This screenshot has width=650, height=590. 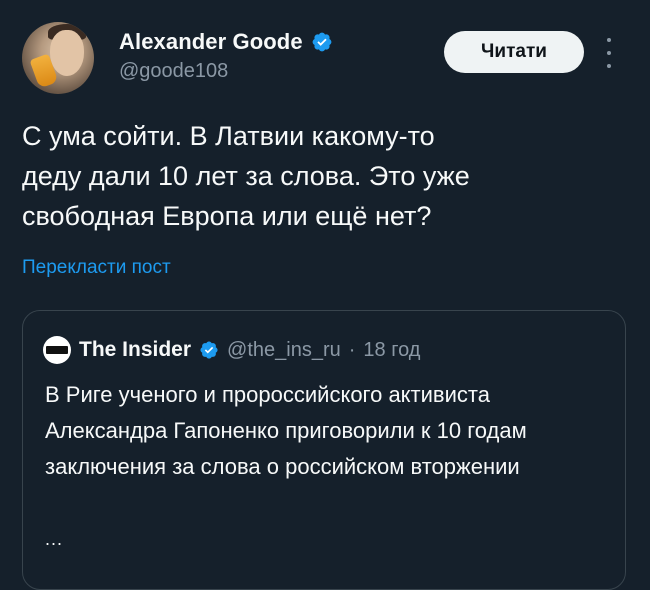 I want to click on translate-post-link: Перекласти пост, so click(x=96, y=268).